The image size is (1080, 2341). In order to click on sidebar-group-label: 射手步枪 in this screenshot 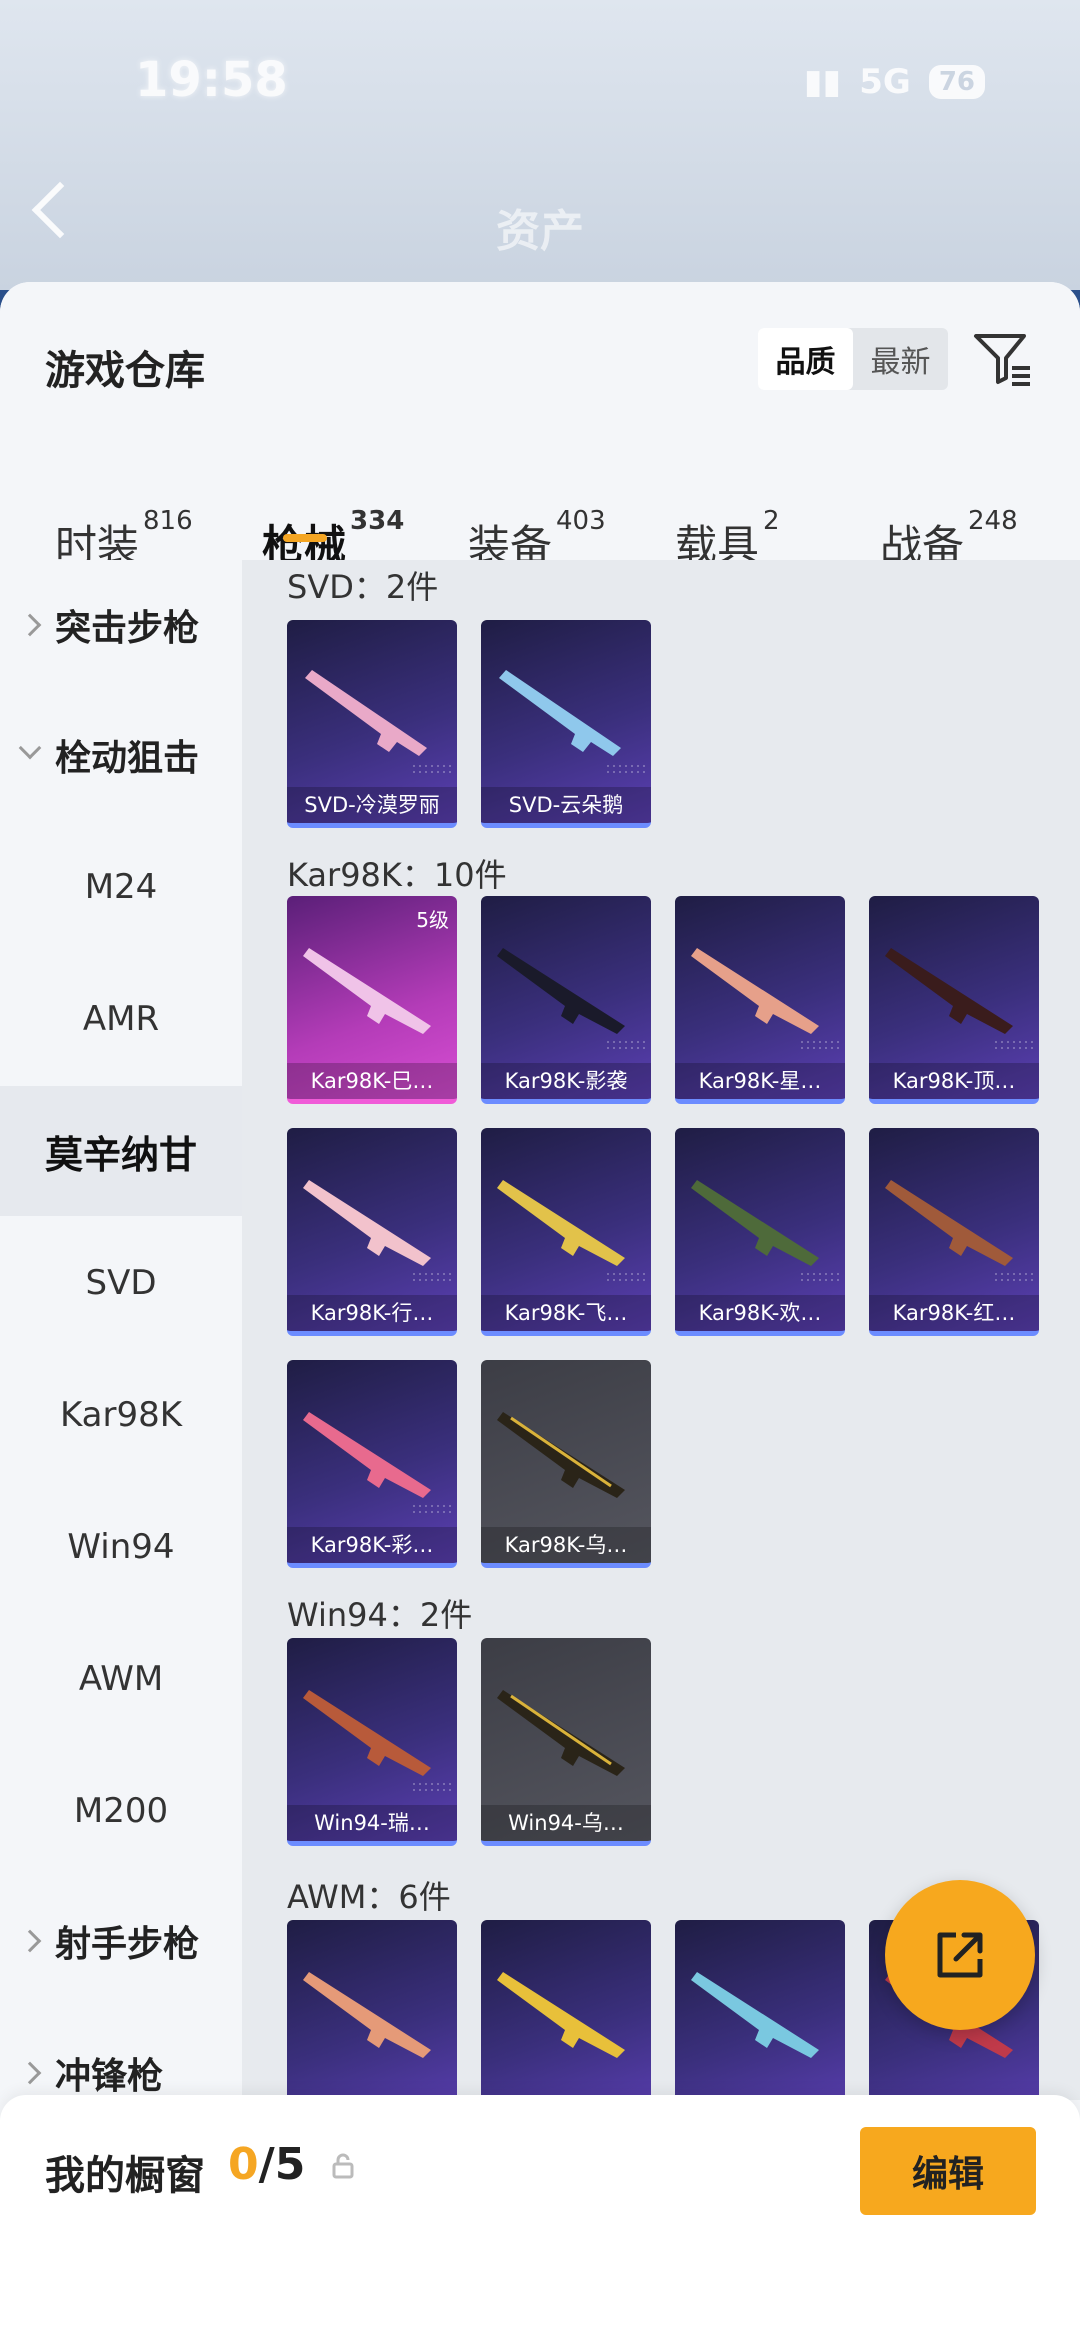, I will do `click(127, 1944)`.